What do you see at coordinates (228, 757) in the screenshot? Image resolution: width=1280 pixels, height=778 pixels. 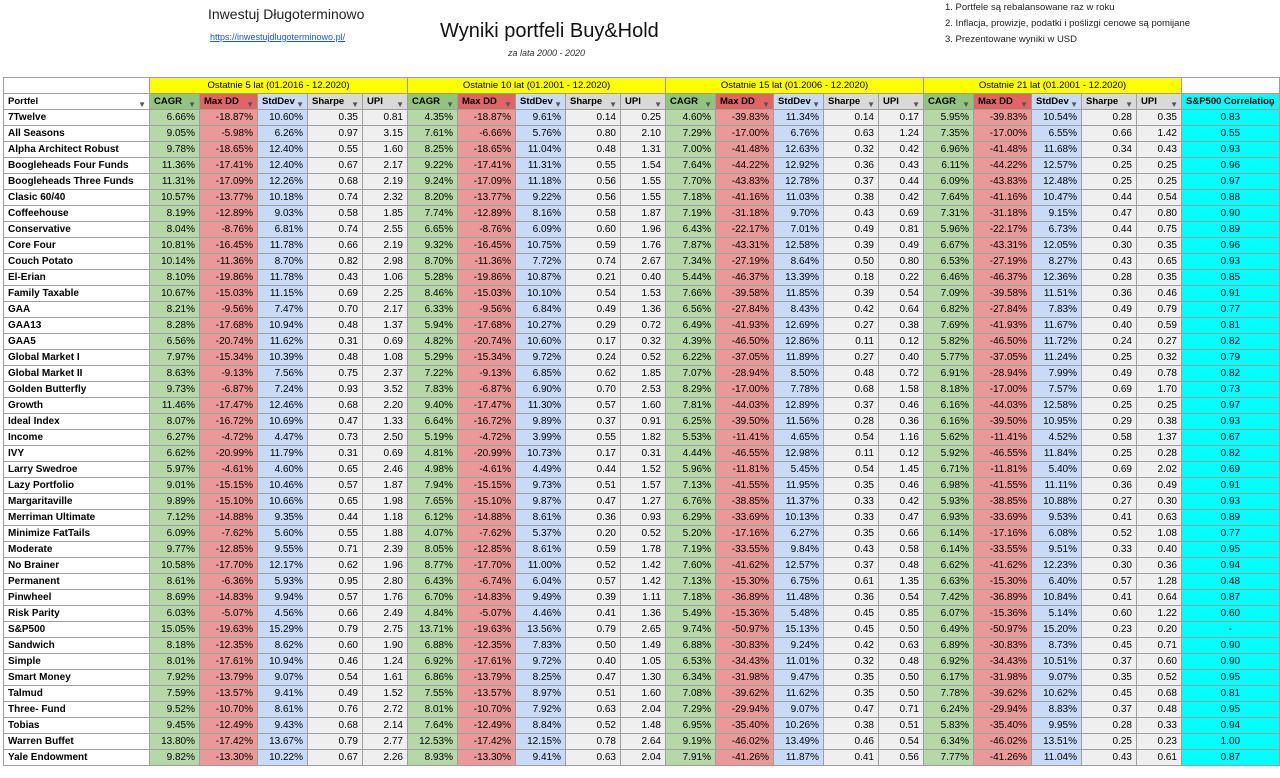 I see `cell-max-dd: -13.30%` at bounding box center [228, 757].